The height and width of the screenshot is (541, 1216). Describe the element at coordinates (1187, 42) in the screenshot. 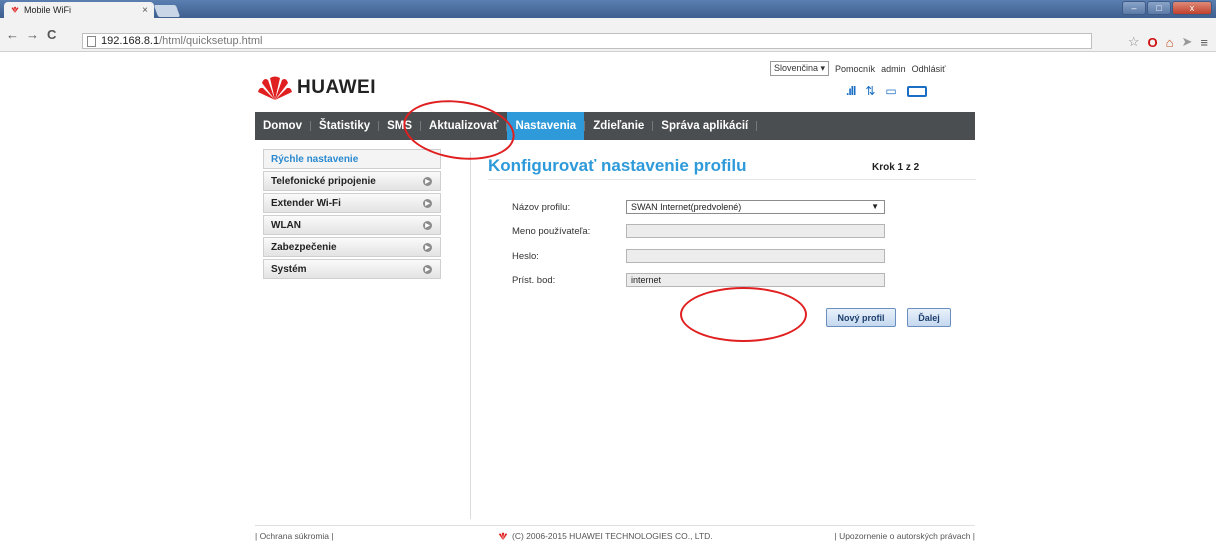

I see `extension-arrow-icon: ➤` at that location.